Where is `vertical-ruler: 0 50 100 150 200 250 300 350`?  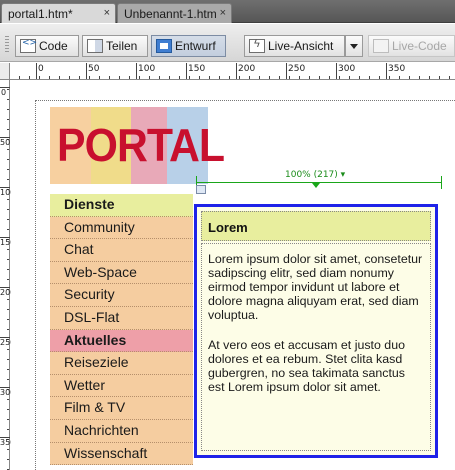
vertical-ruler: 0 50 100 150 200 250 300 350 is located at coordinates (8, 275).